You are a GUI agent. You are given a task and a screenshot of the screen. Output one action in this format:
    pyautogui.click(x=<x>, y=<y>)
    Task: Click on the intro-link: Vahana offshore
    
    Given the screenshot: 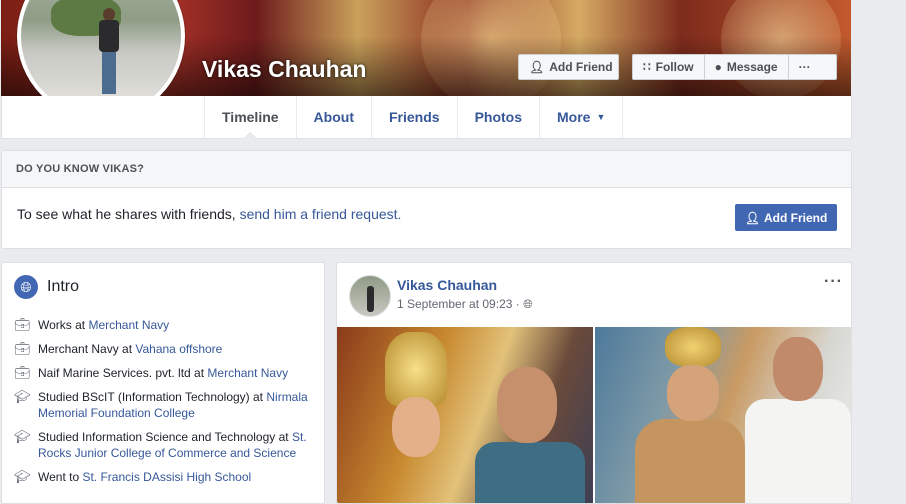 What is the action you would take?
    pyautogui.click(x=178, y=349)
    